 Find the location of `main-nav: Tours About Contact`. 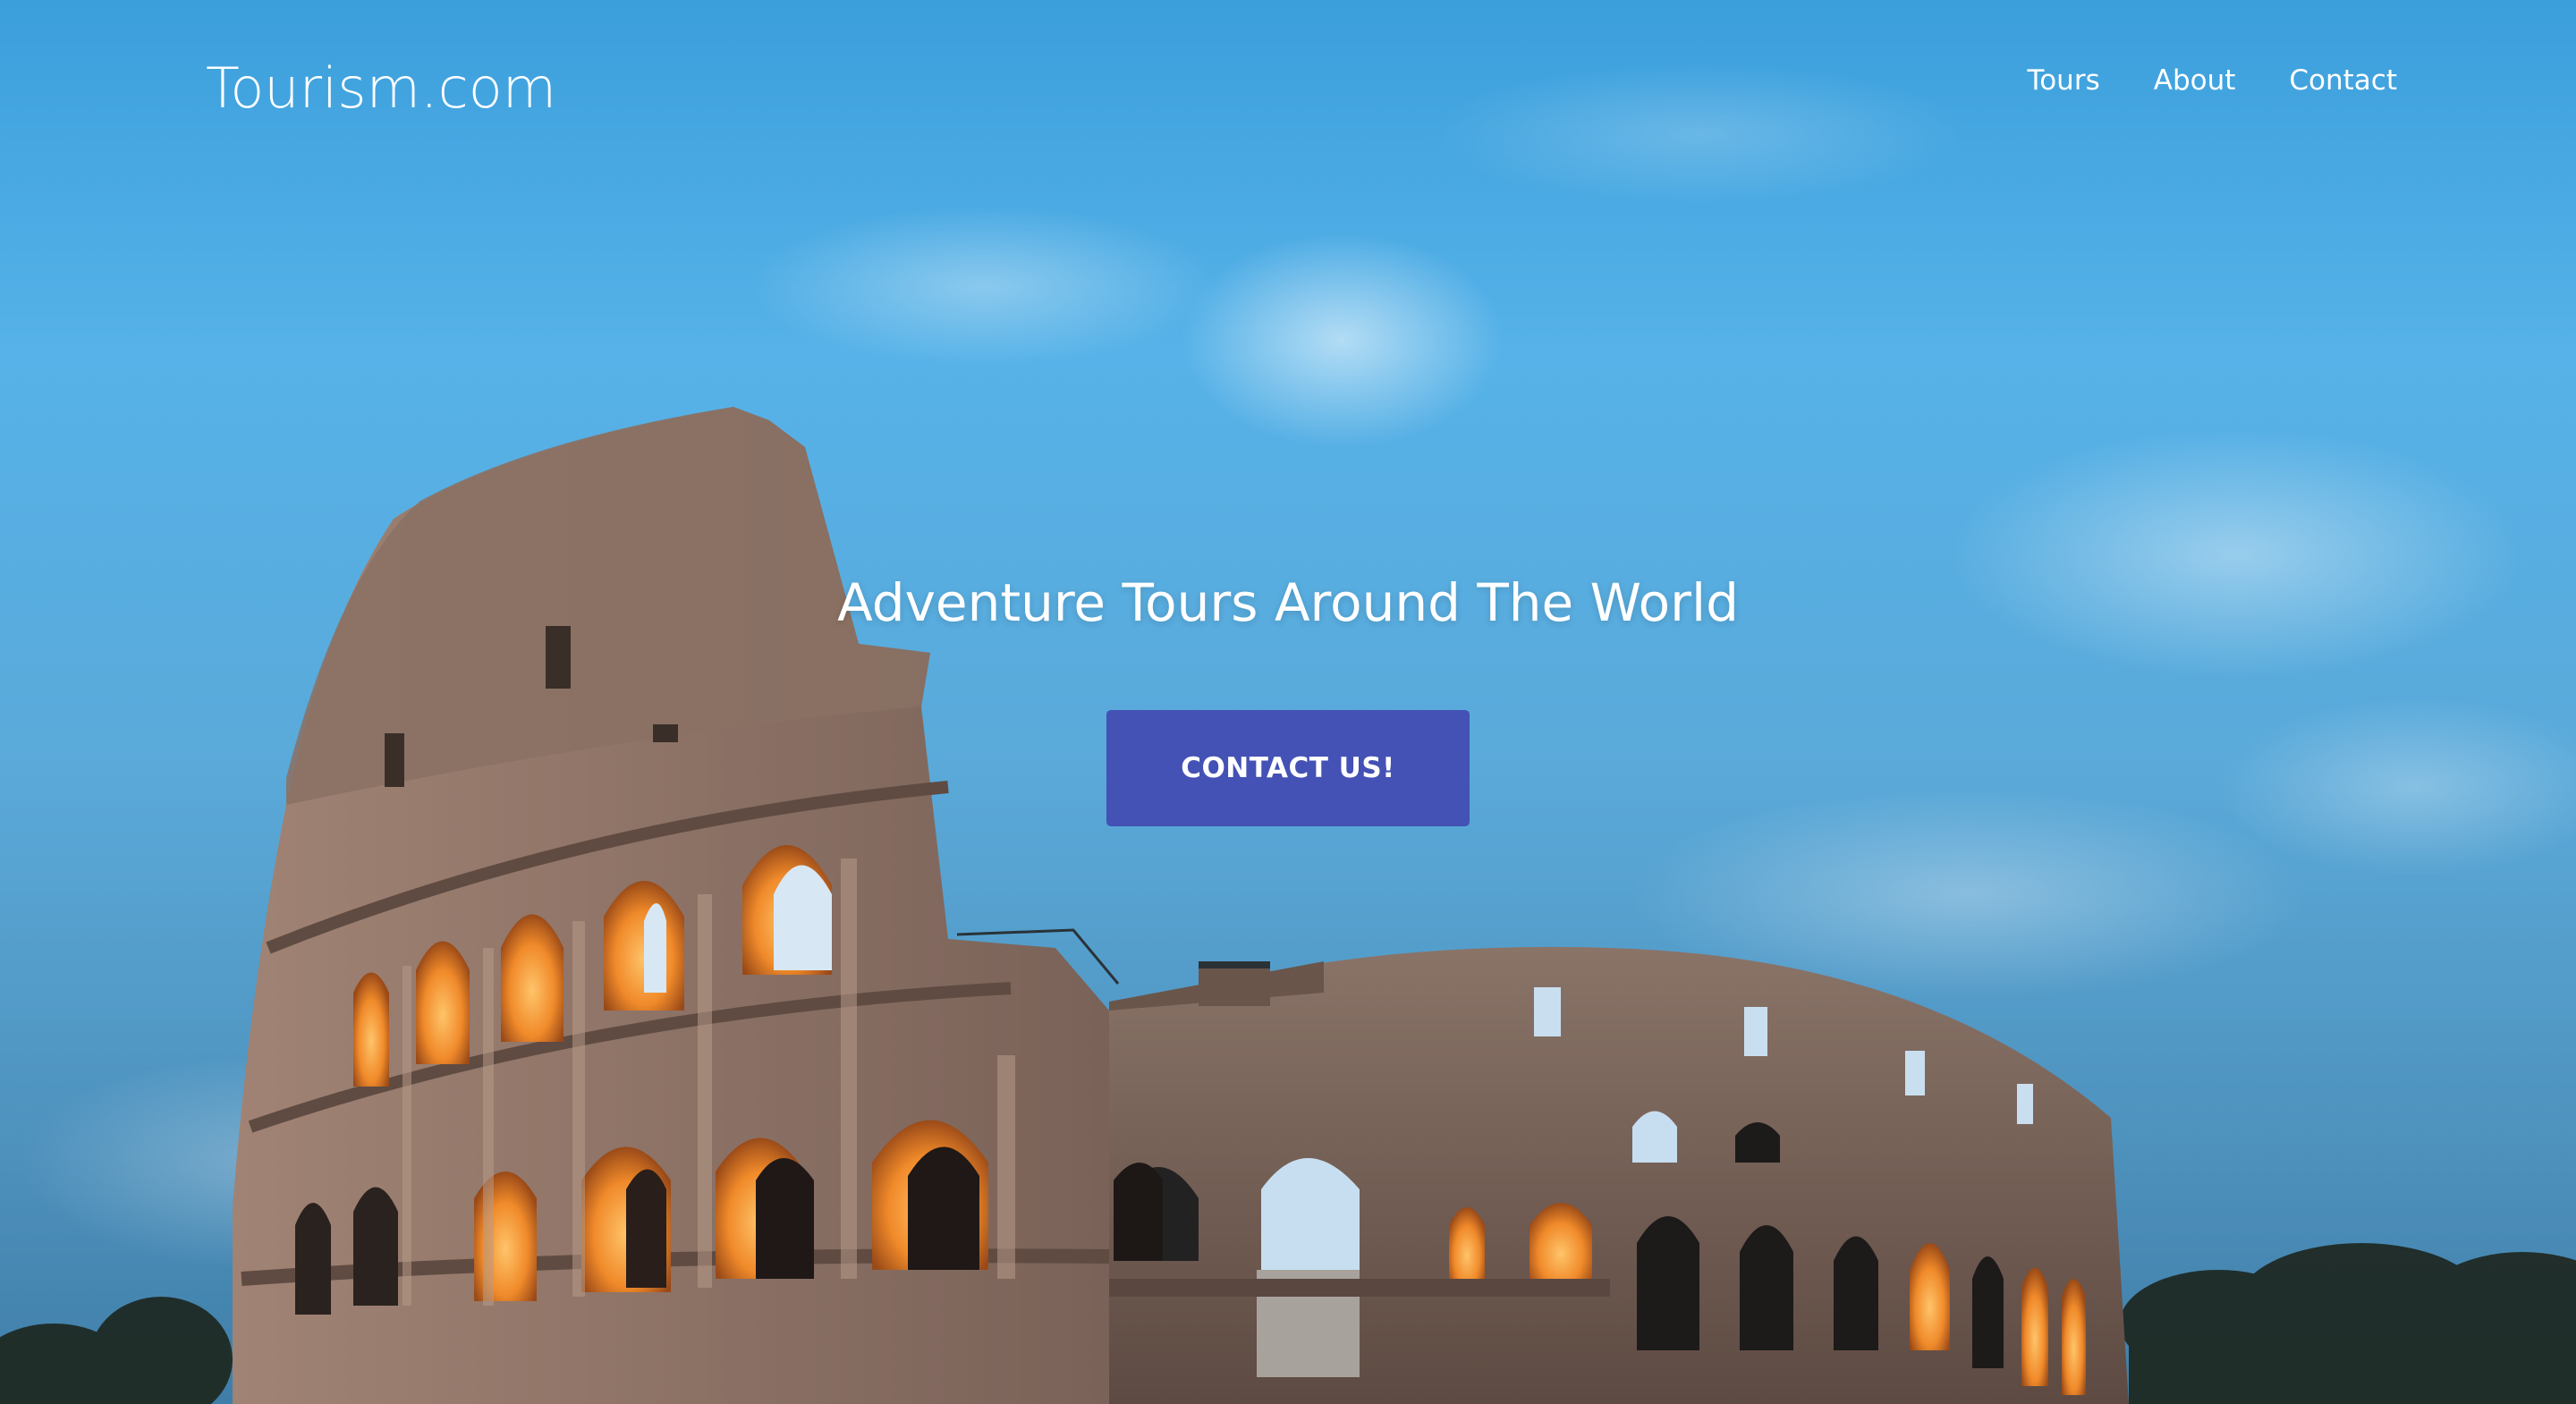

main-nav: Tours About Contact is located at coordinates (2212, 81).